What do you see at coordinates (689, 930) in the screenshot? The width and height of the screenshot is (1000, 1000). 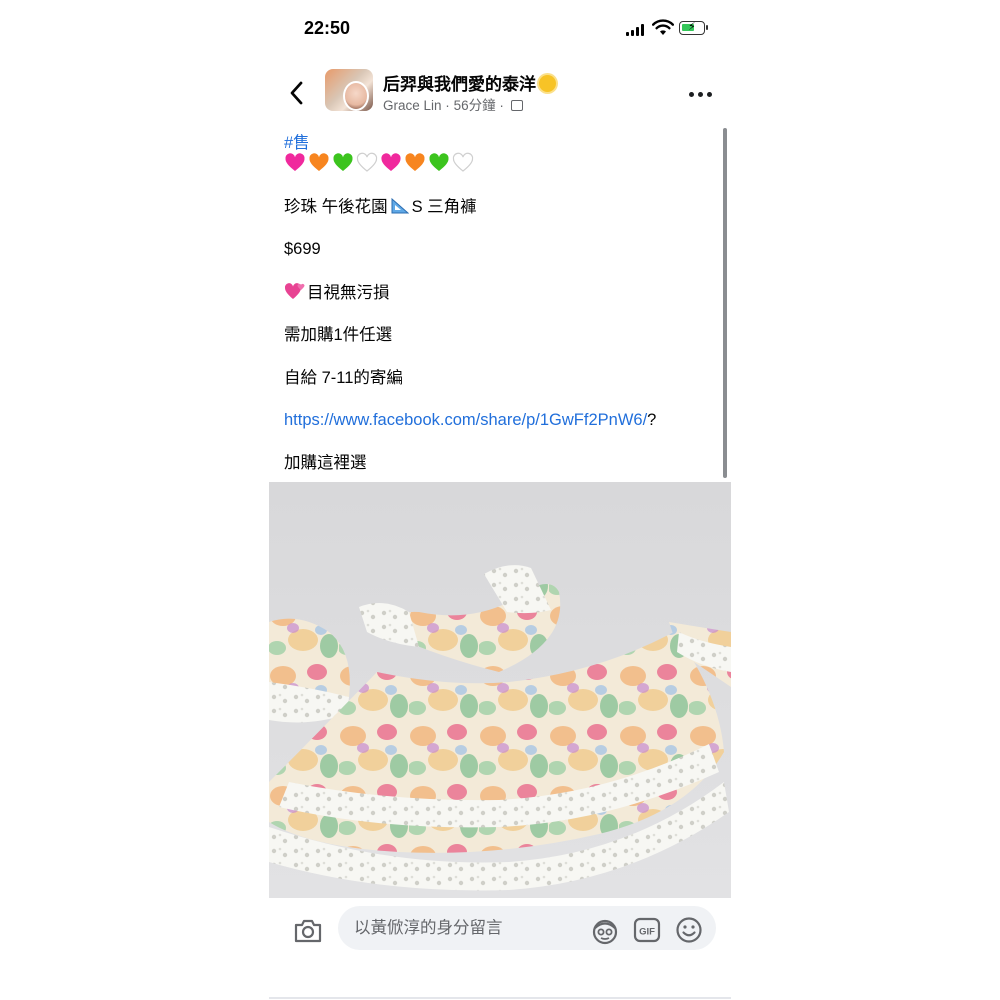 I see `smiley-icon` at bounding box center [689, 930].